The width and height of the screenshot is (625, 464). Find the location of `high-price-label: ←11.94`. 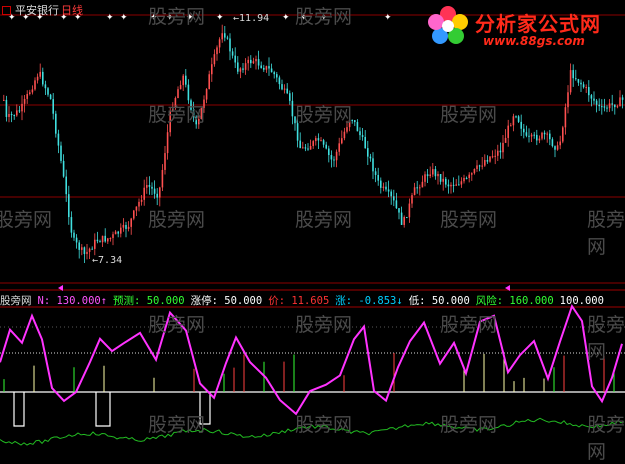

high-price-label: ←11.94 is located at coordinates (251, 18).